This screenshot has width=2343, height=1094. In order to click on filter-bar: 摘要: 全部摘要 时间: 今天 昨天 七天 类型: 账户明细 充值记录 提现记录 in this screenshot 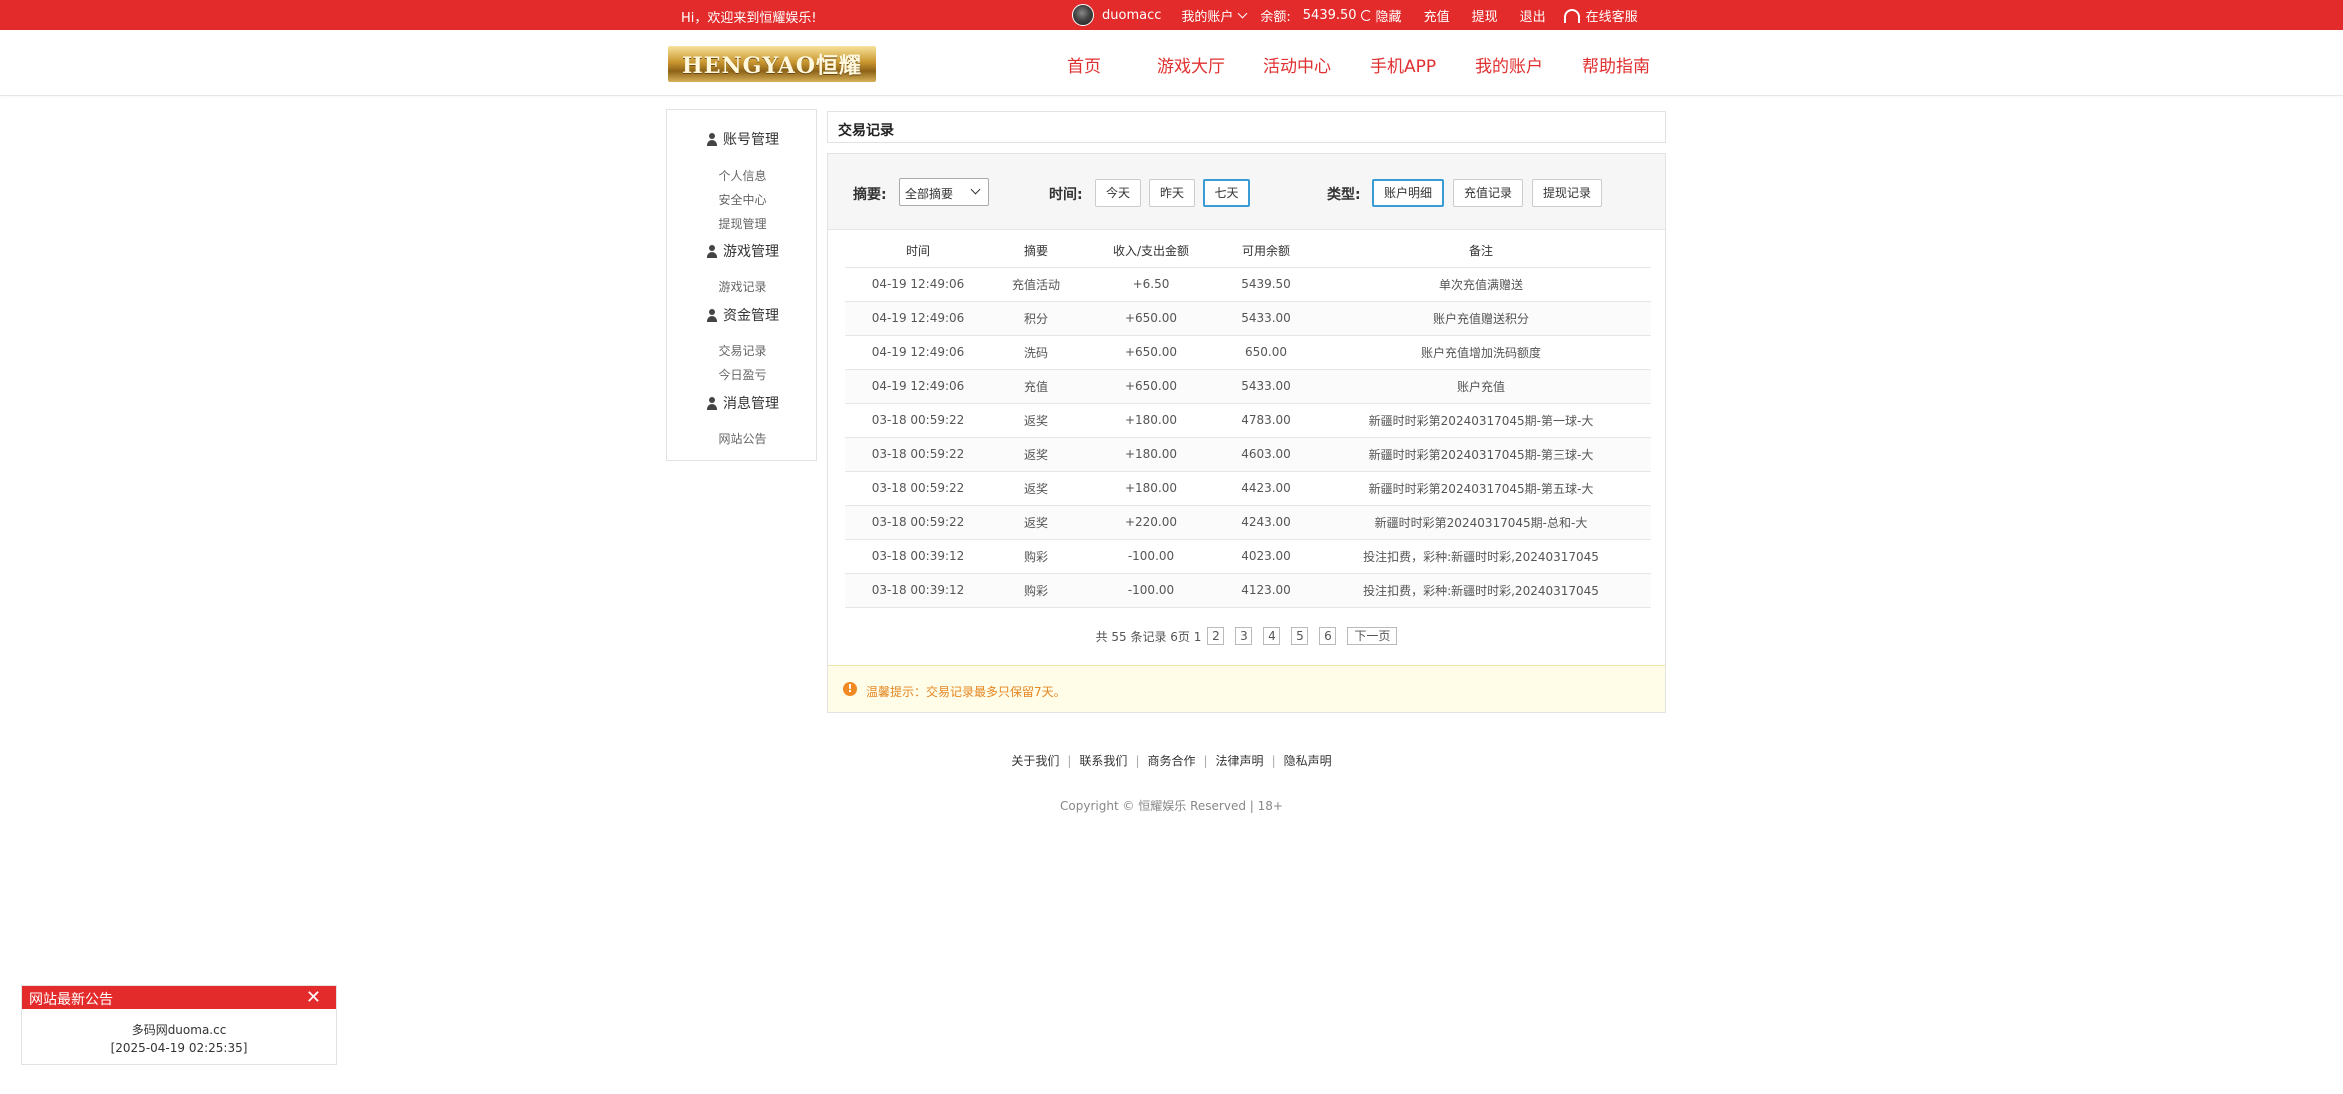, I will do `click(1246, 192)`.